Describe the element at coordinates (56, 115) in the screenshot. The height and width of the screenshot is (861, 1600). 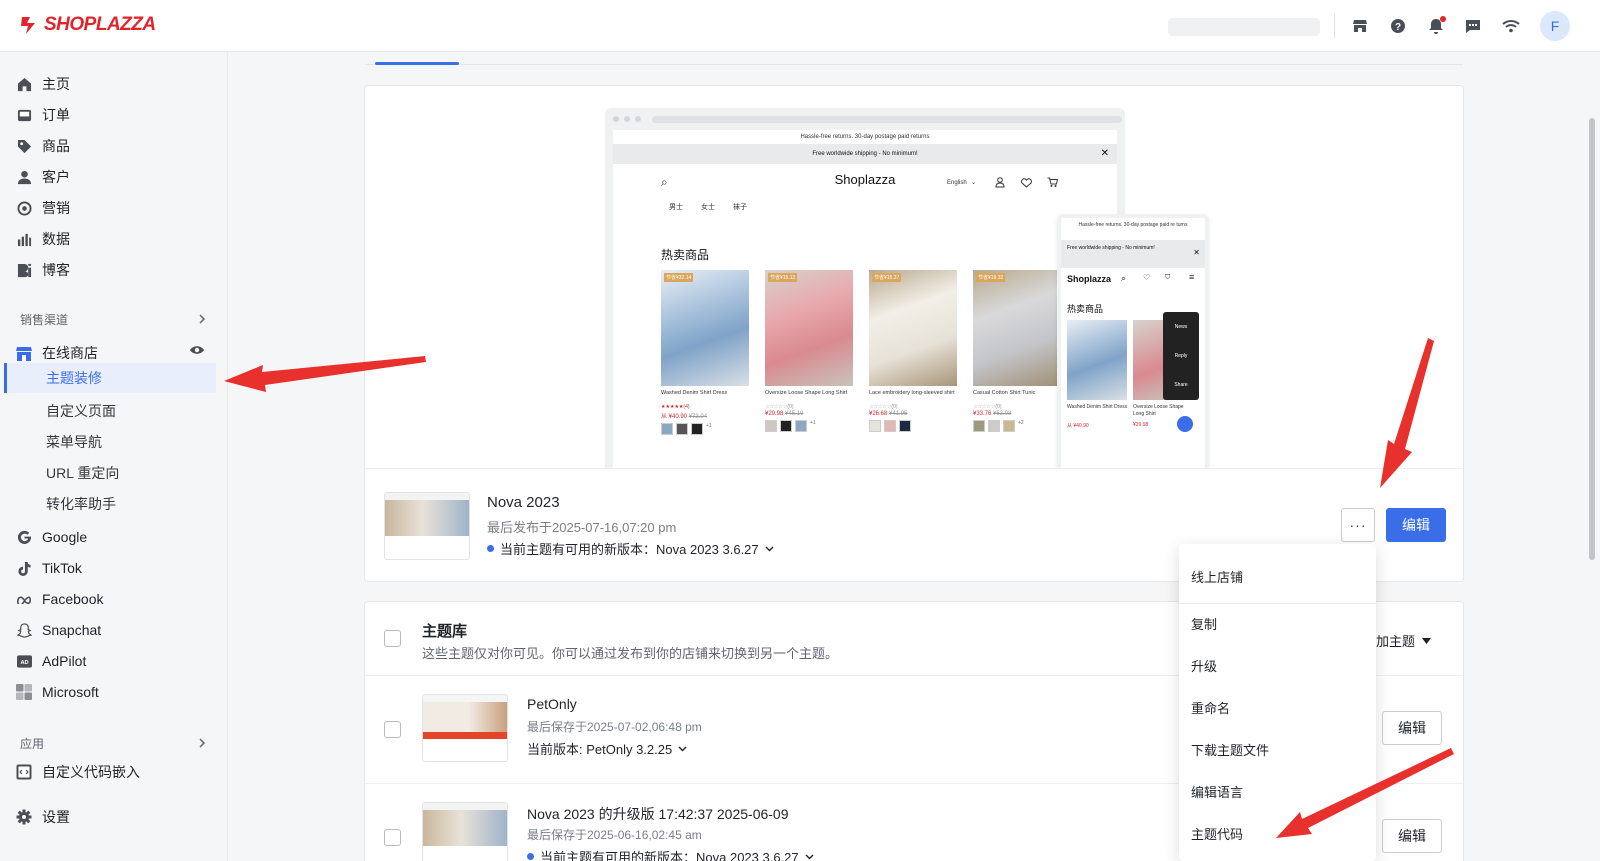
I see `sidebar-item-label: 订单` at that location.